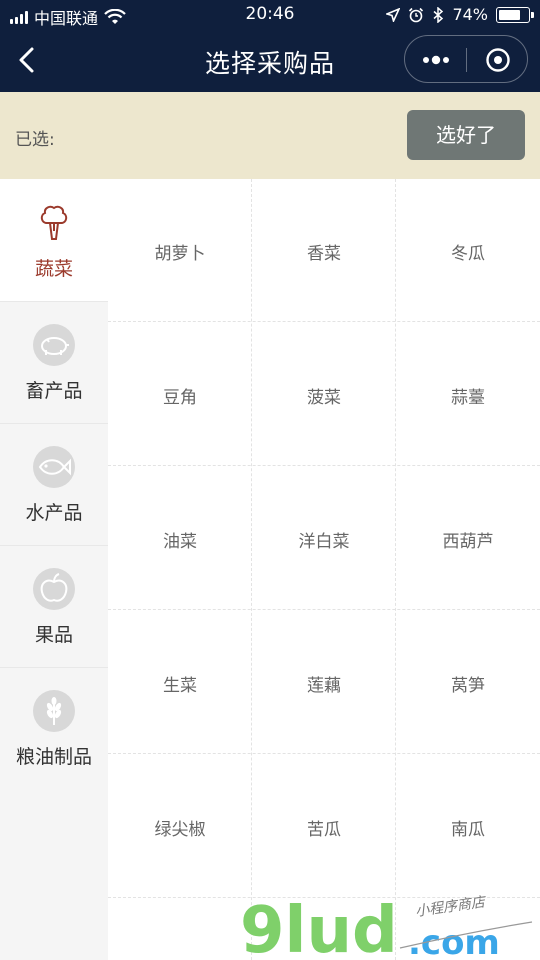  What do you see at coordinates (54, 711) in the screenshot?
I see `wheat-icon` at bounding box center [54, 711].